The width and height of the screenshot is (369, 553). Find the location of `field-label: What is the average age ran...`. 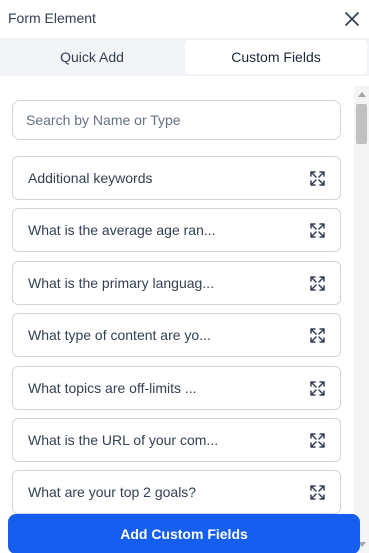

field-label: What is the average age ran... is located at coordinates (122, 230).